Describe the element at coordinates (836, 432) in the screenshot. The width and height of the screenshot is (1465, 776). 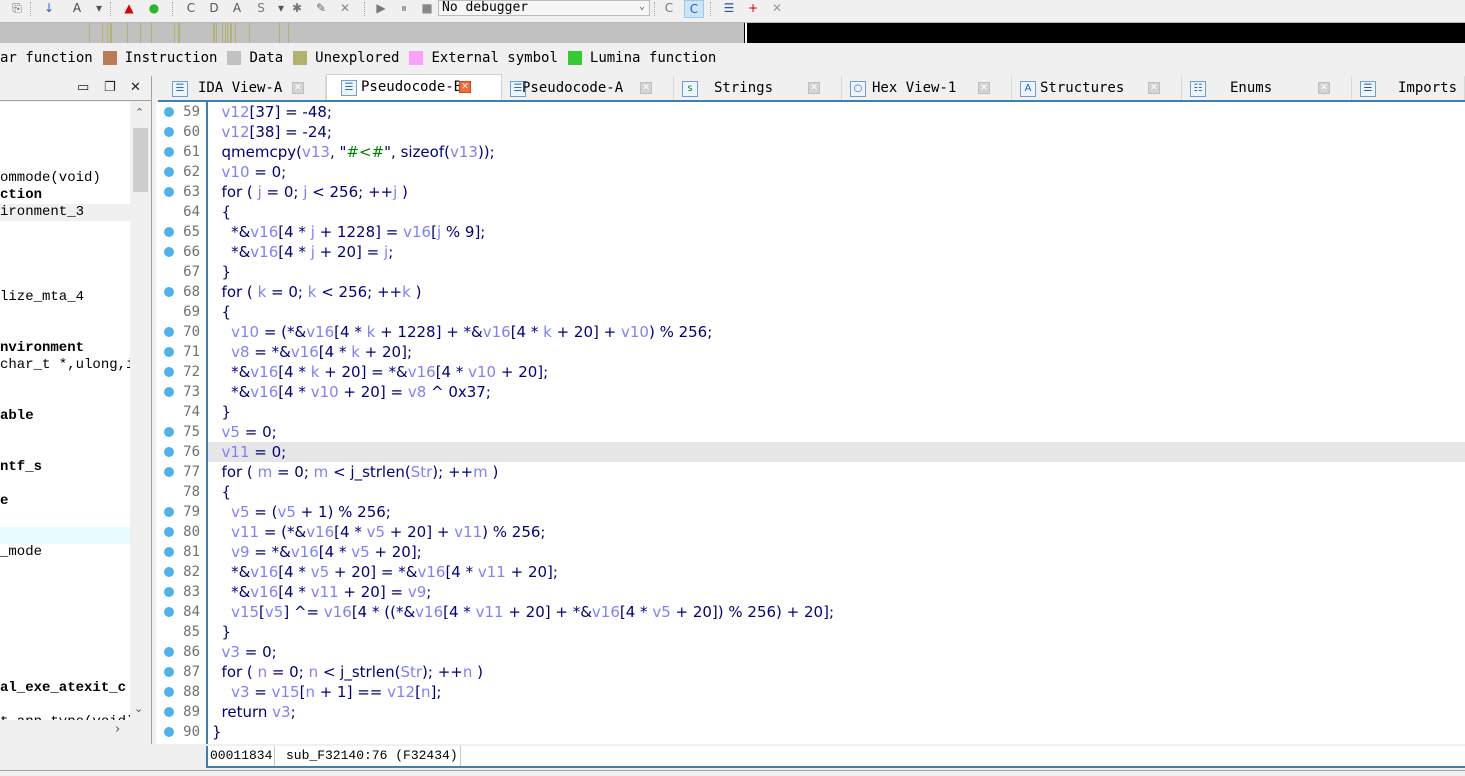
I see `code-line: v5 = 0;` at that location.